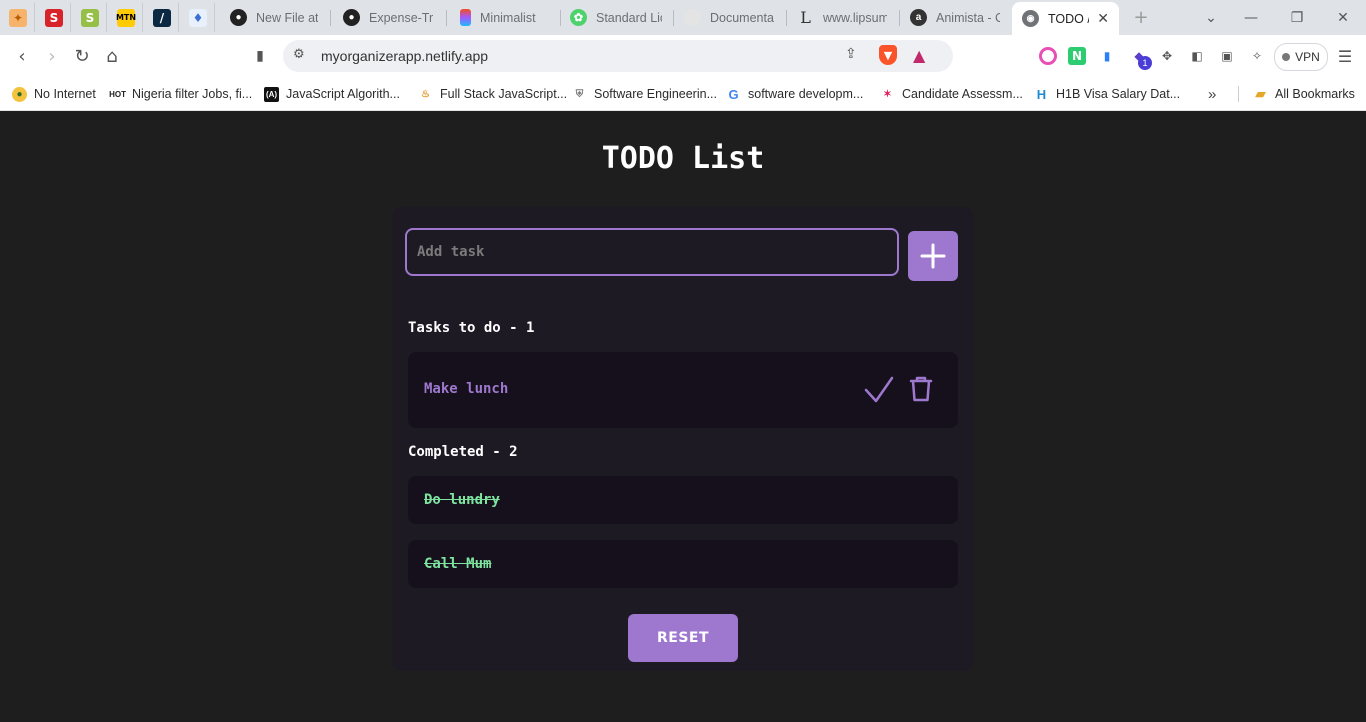 This screenshot has width=1366, height=722. What do you see at coordinates (851, 54) in the screenshot?
I see `share-icon: ⇪` at bounding box center [851, 54].